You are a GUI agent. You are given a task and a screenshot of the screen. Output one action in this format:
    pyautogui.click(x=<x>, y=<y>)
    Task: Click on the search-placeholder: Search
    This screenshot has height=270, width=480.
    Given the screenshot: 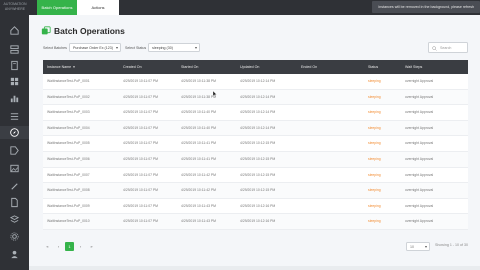 What is the action you would take?
    pyautogui.click(x=446, y=48)
    